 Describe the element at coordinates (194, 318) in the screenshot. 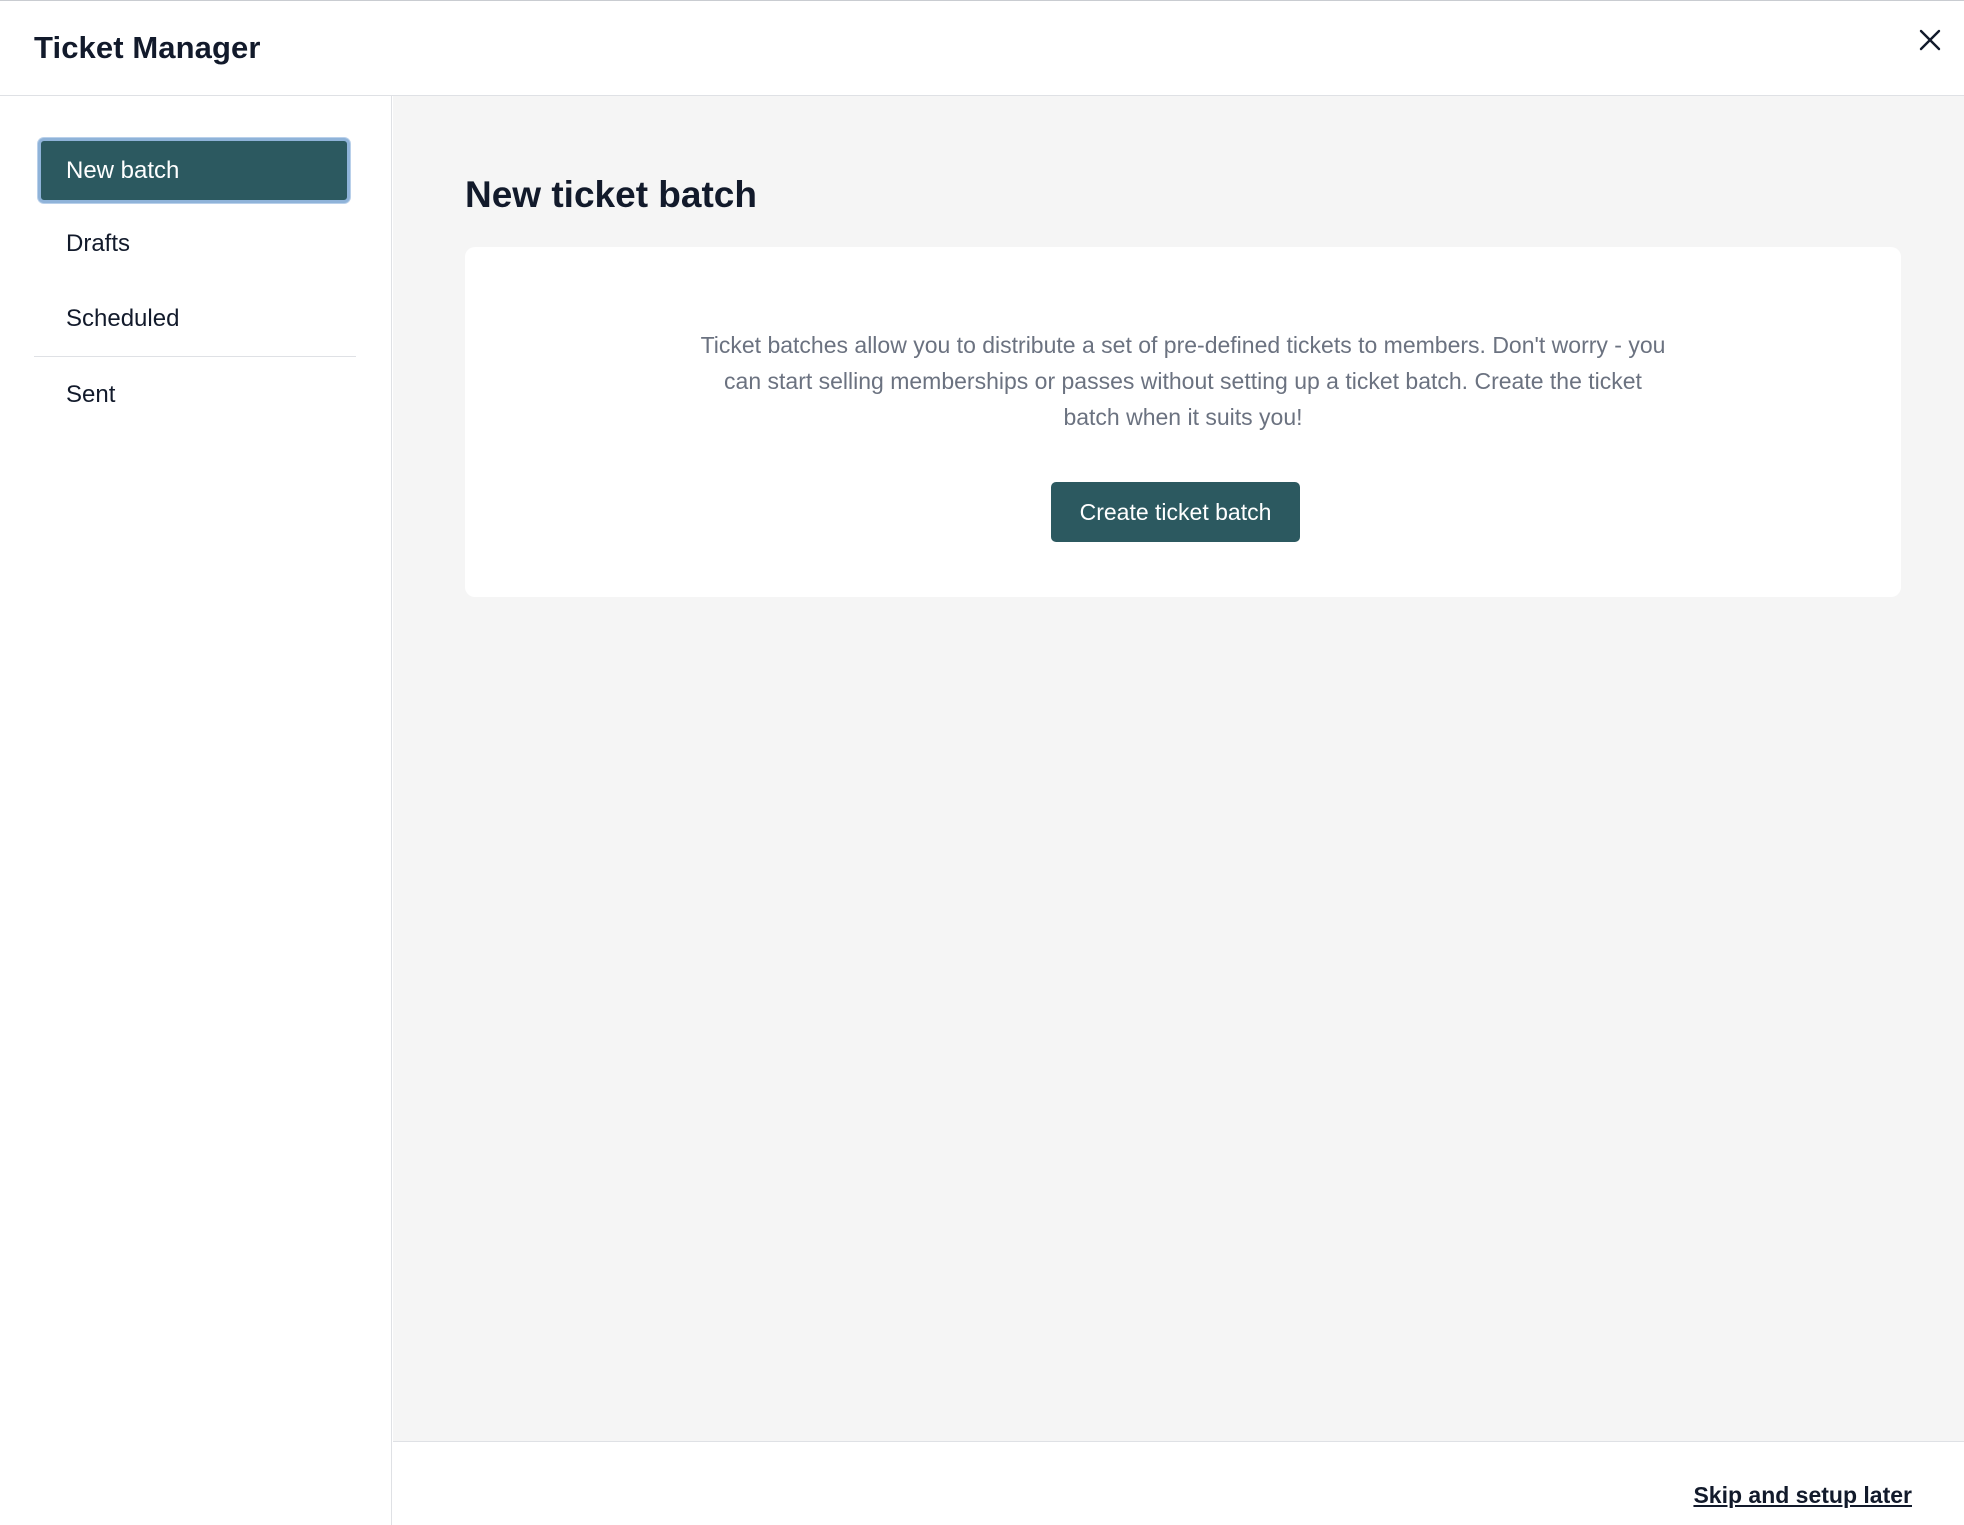

I see `sidebar-item-scheduled: Scheduled` at that location.